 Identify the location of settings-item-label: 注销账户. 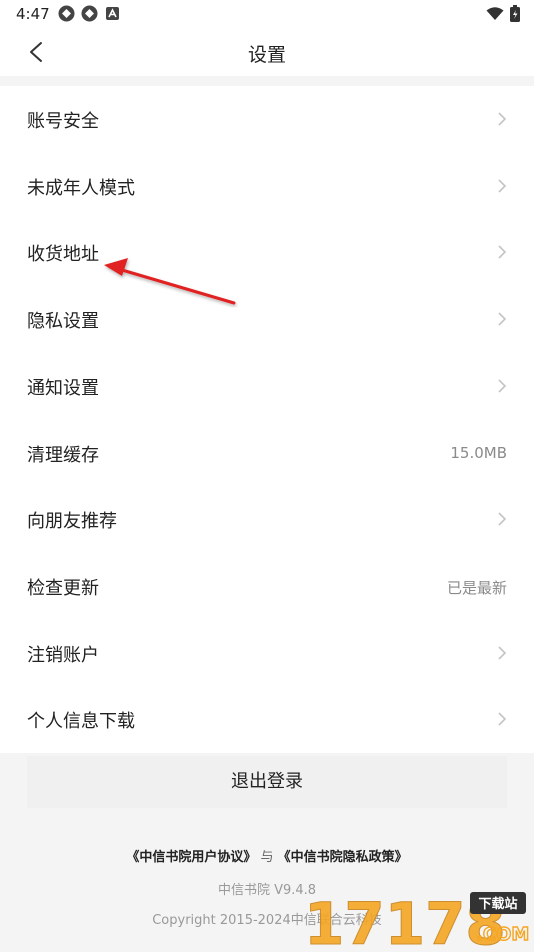
(63, 655).